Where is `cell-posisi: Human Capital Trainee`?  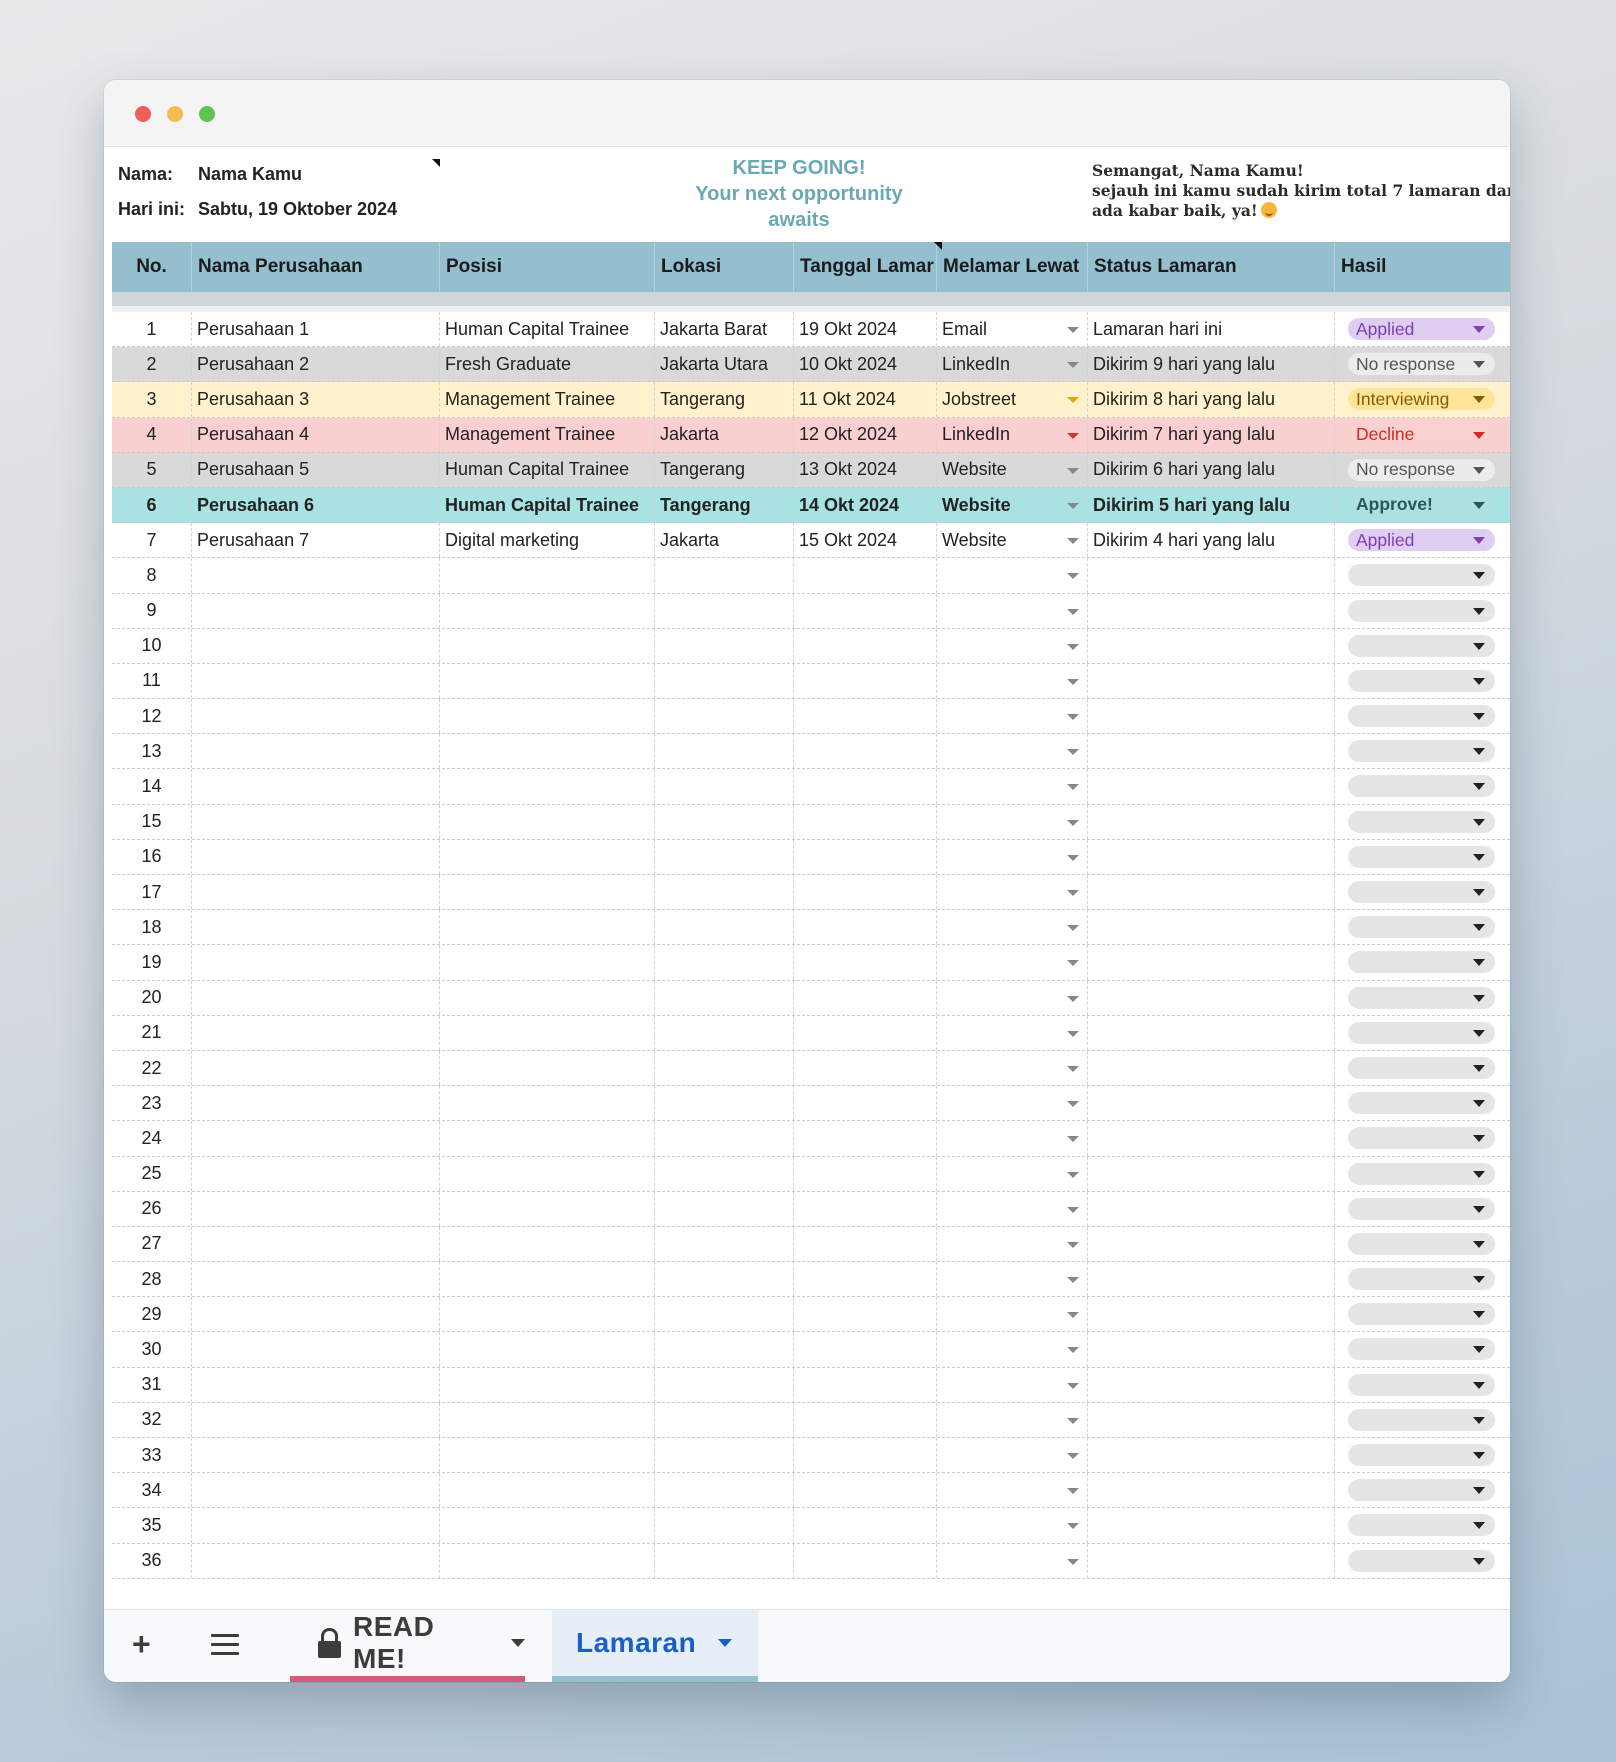
cell-posisi: Human Capital Trainee is located at coordinates (547, 329).